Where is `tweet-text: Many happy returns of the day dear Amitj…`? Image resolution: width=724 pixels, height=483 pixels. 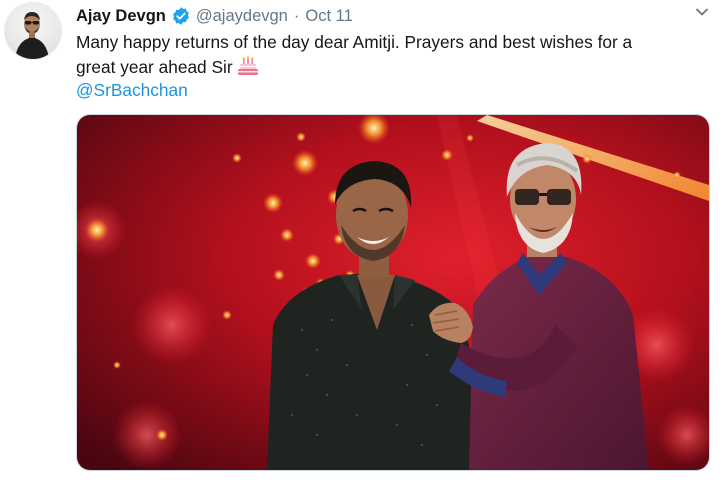 tweet-text: Many happy returns of the day dear Amitj… is located at coordinates (386, 56).